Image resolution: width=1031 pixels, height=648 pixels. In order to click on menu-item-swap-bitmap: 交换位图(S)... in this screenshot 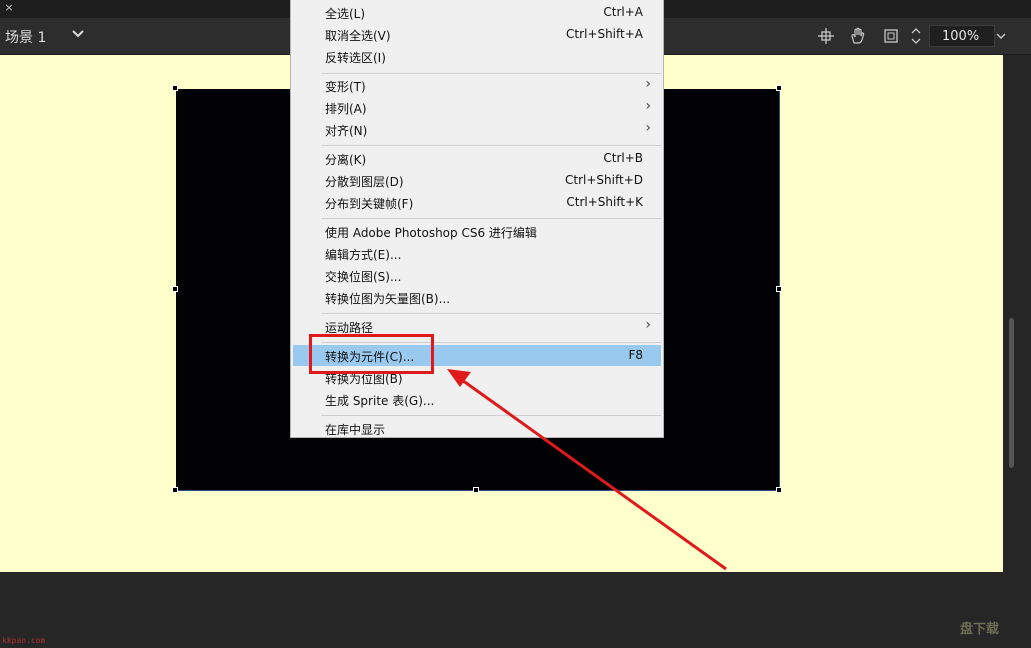, I will do `click(477, 275)`.